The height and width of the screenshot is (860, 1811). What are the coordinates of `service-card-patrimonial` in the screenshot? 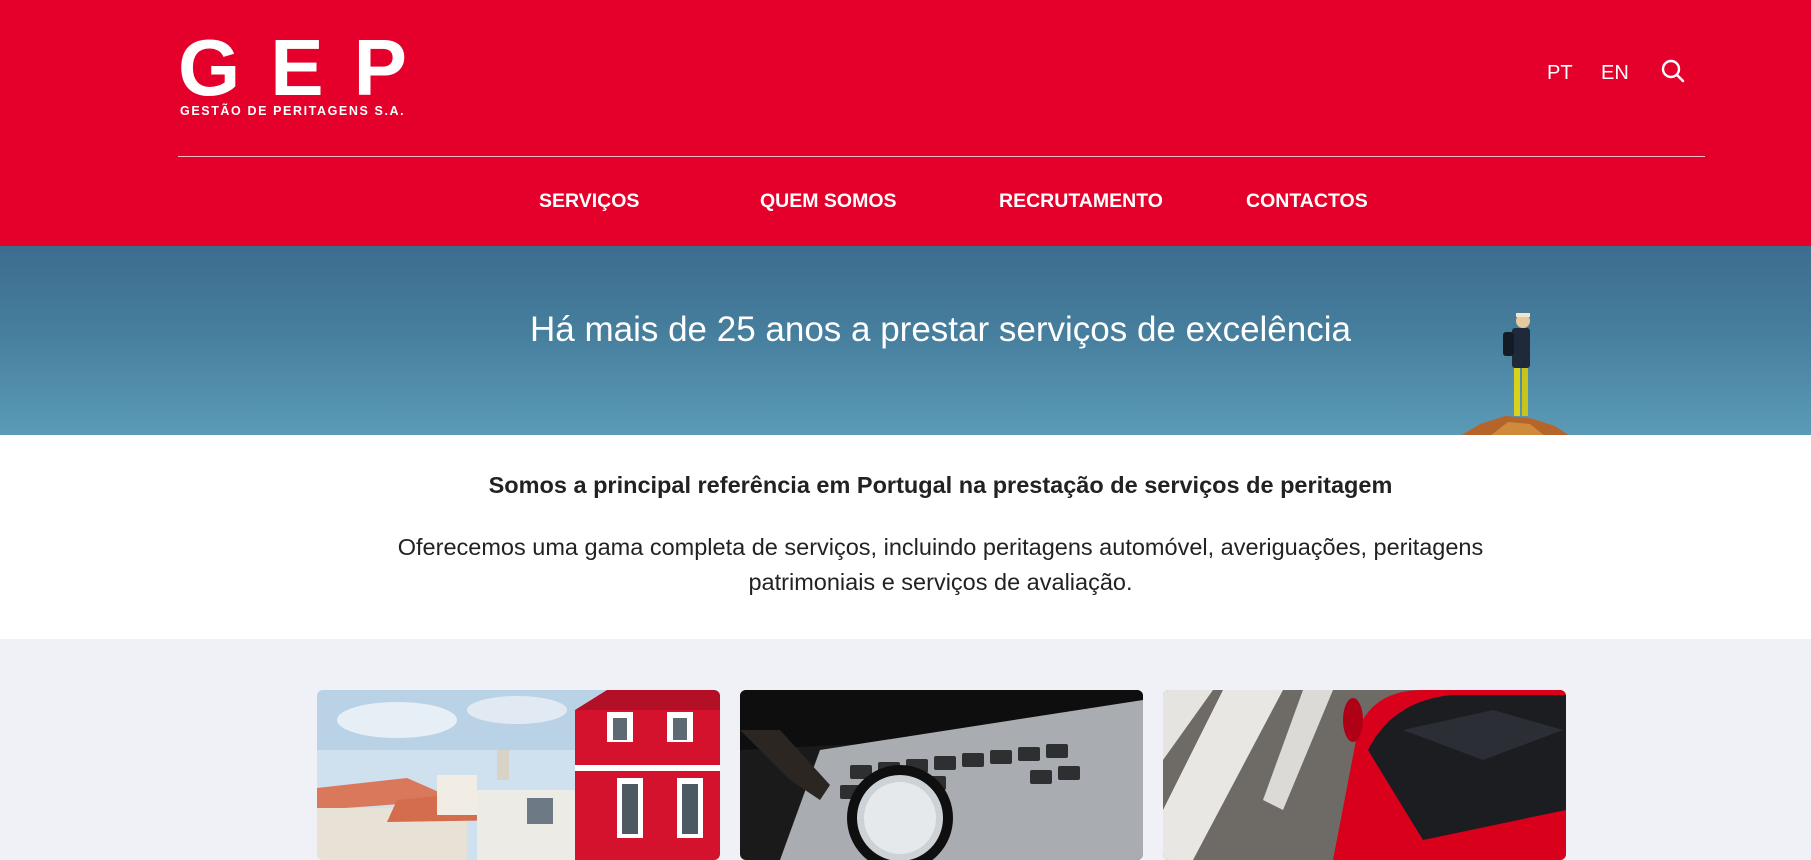 It's located at (518, 775).